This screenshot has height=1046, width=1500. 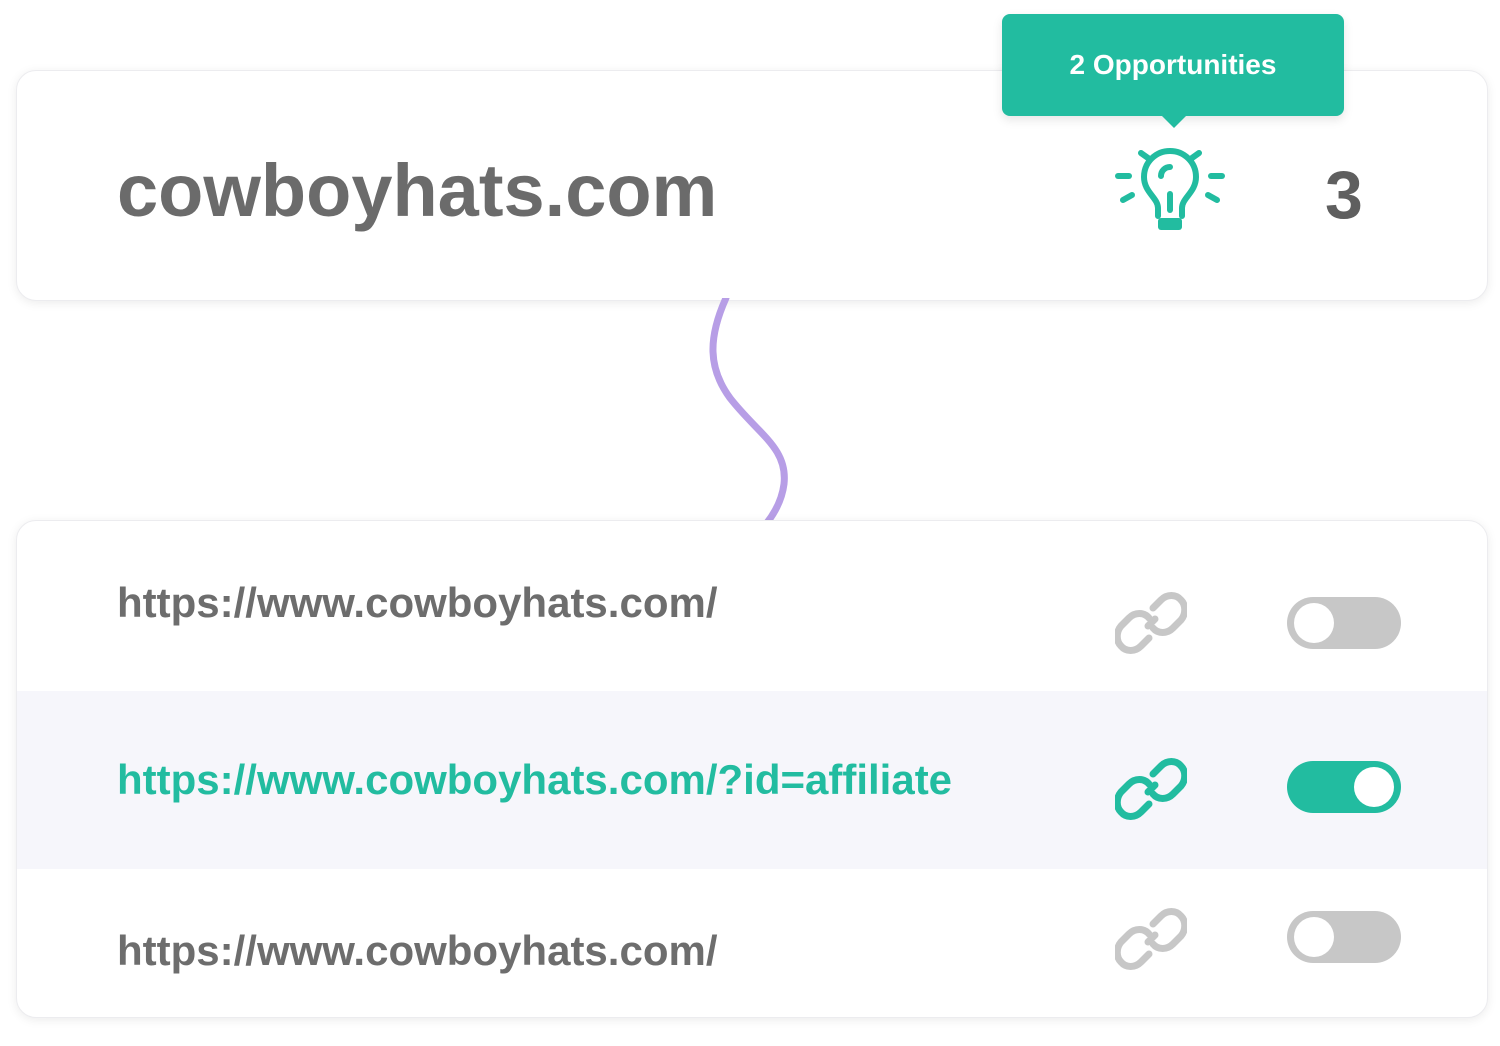 What do you see at coordinates (748, 411) in the screenshot?
I see `connector-line` at bounding box center [748, 411].